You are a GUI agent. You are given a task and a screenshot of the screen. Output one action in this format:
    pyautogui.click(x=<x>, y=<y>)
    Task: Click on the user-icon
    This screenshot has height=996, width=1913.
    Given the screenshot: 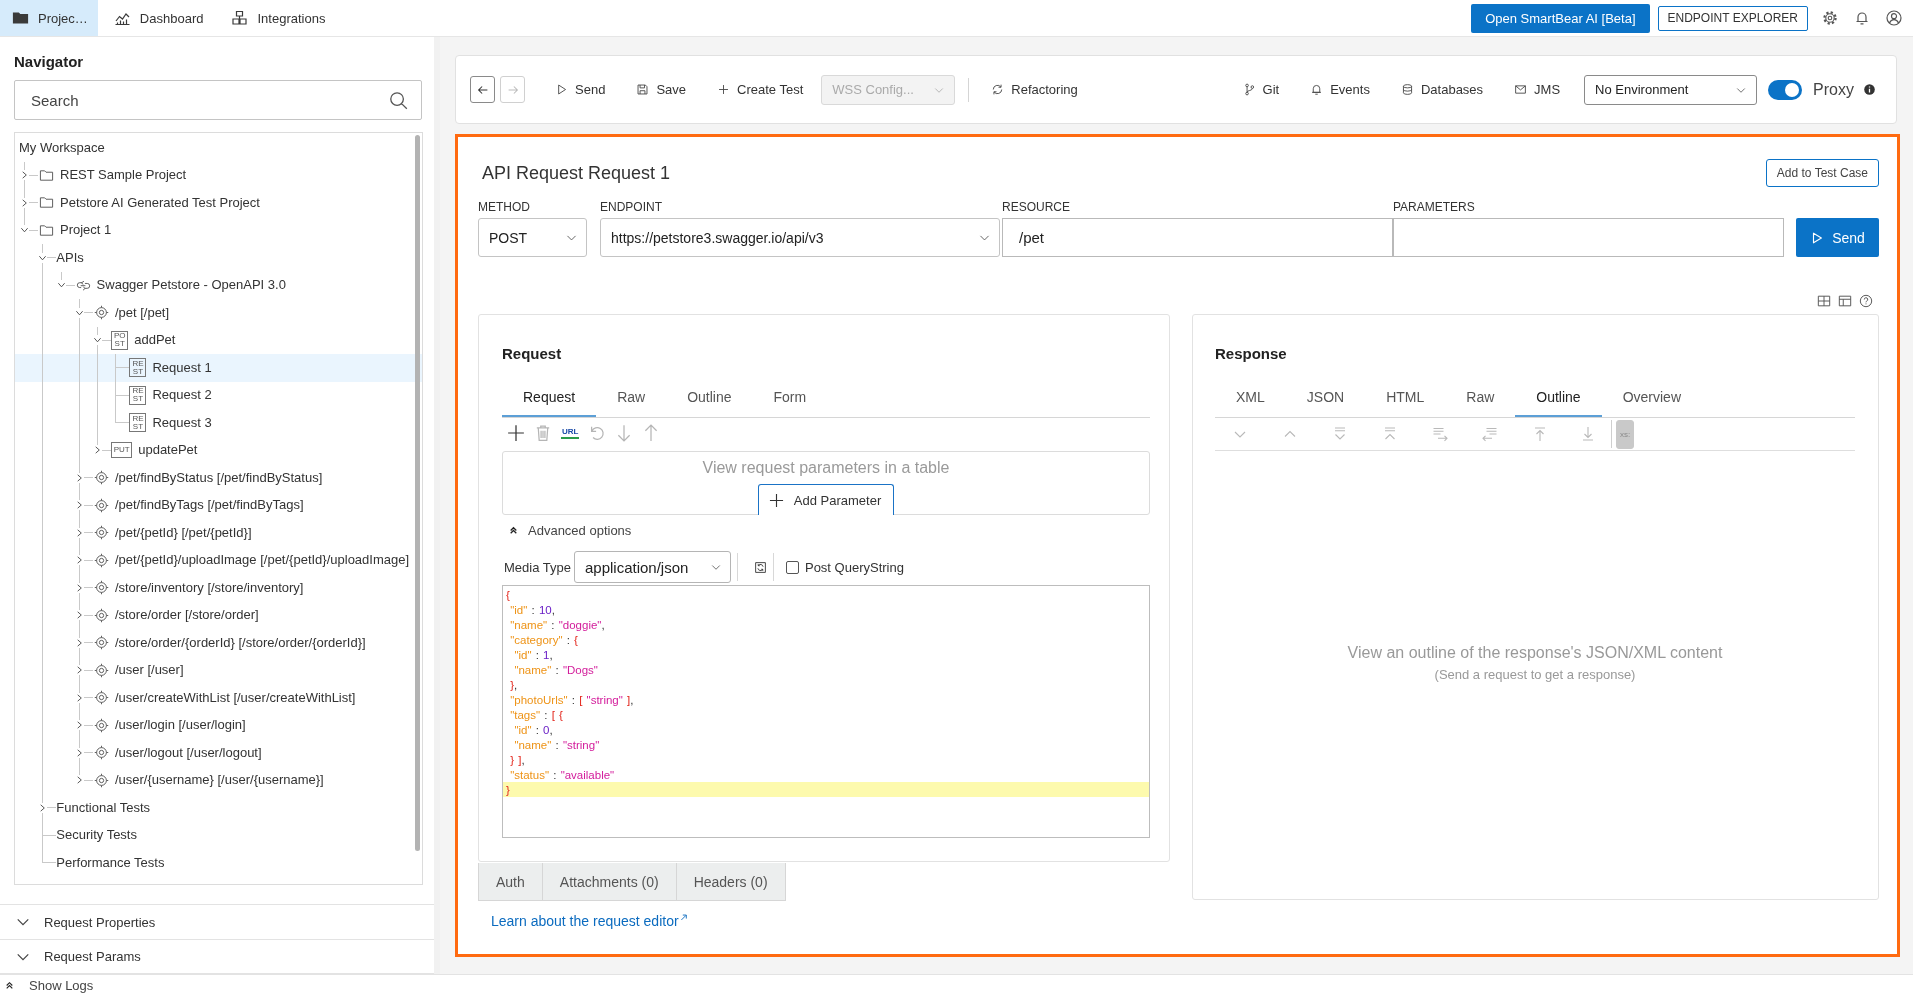 What is the action you would take?
    pyautogui.click(x=1894, y=18)
    